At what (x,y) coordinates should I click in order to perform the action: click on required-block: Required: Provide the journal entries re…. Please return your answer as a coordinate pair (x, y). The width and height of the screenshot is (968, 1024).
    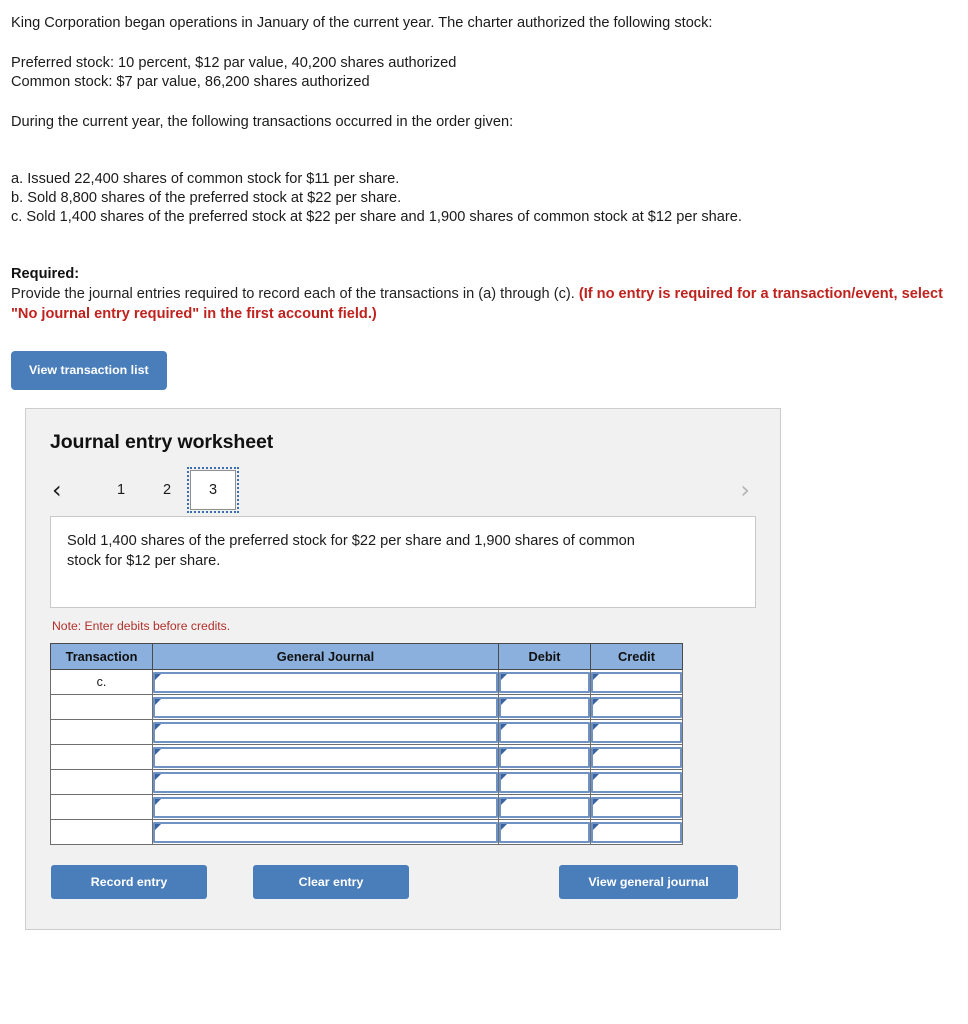
    Looking at the image, I should click on (489, 294).